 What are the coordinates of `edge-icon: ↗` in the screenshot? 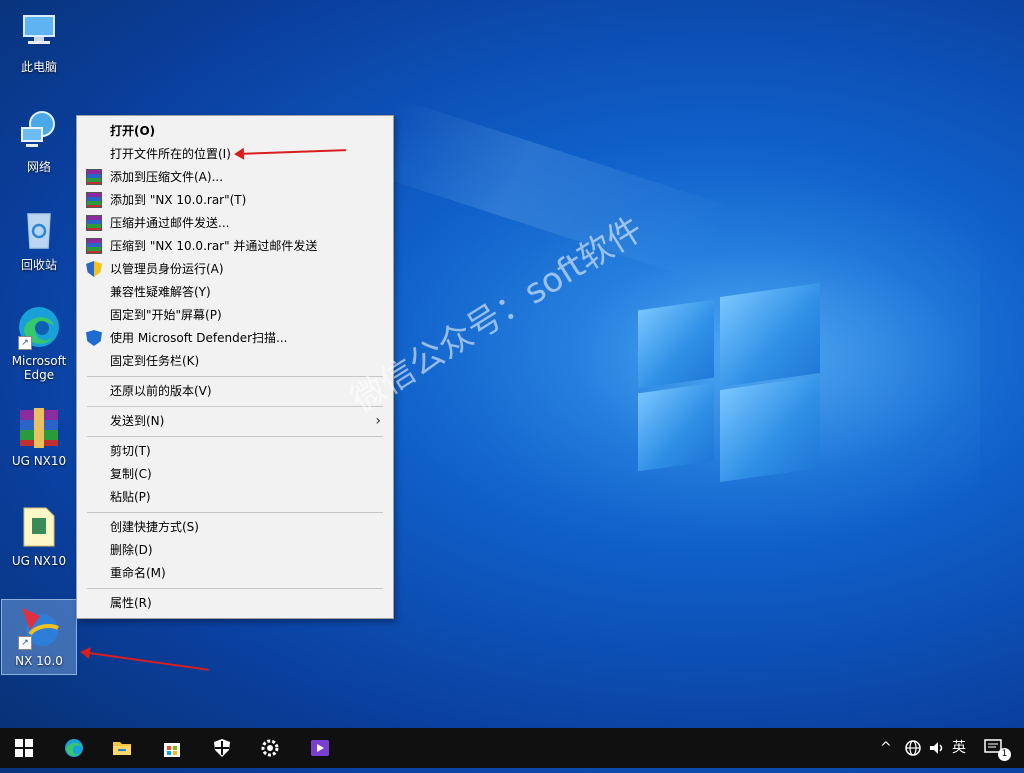 It's located at (39, 327).